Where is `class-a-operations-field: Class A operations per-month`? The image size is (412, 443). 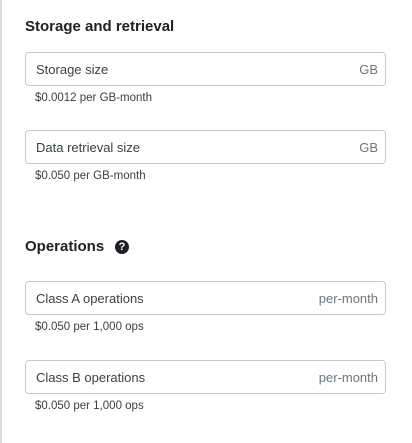
class-a-operations-field: Class A operations per-month is located at coordinates (205, 298).